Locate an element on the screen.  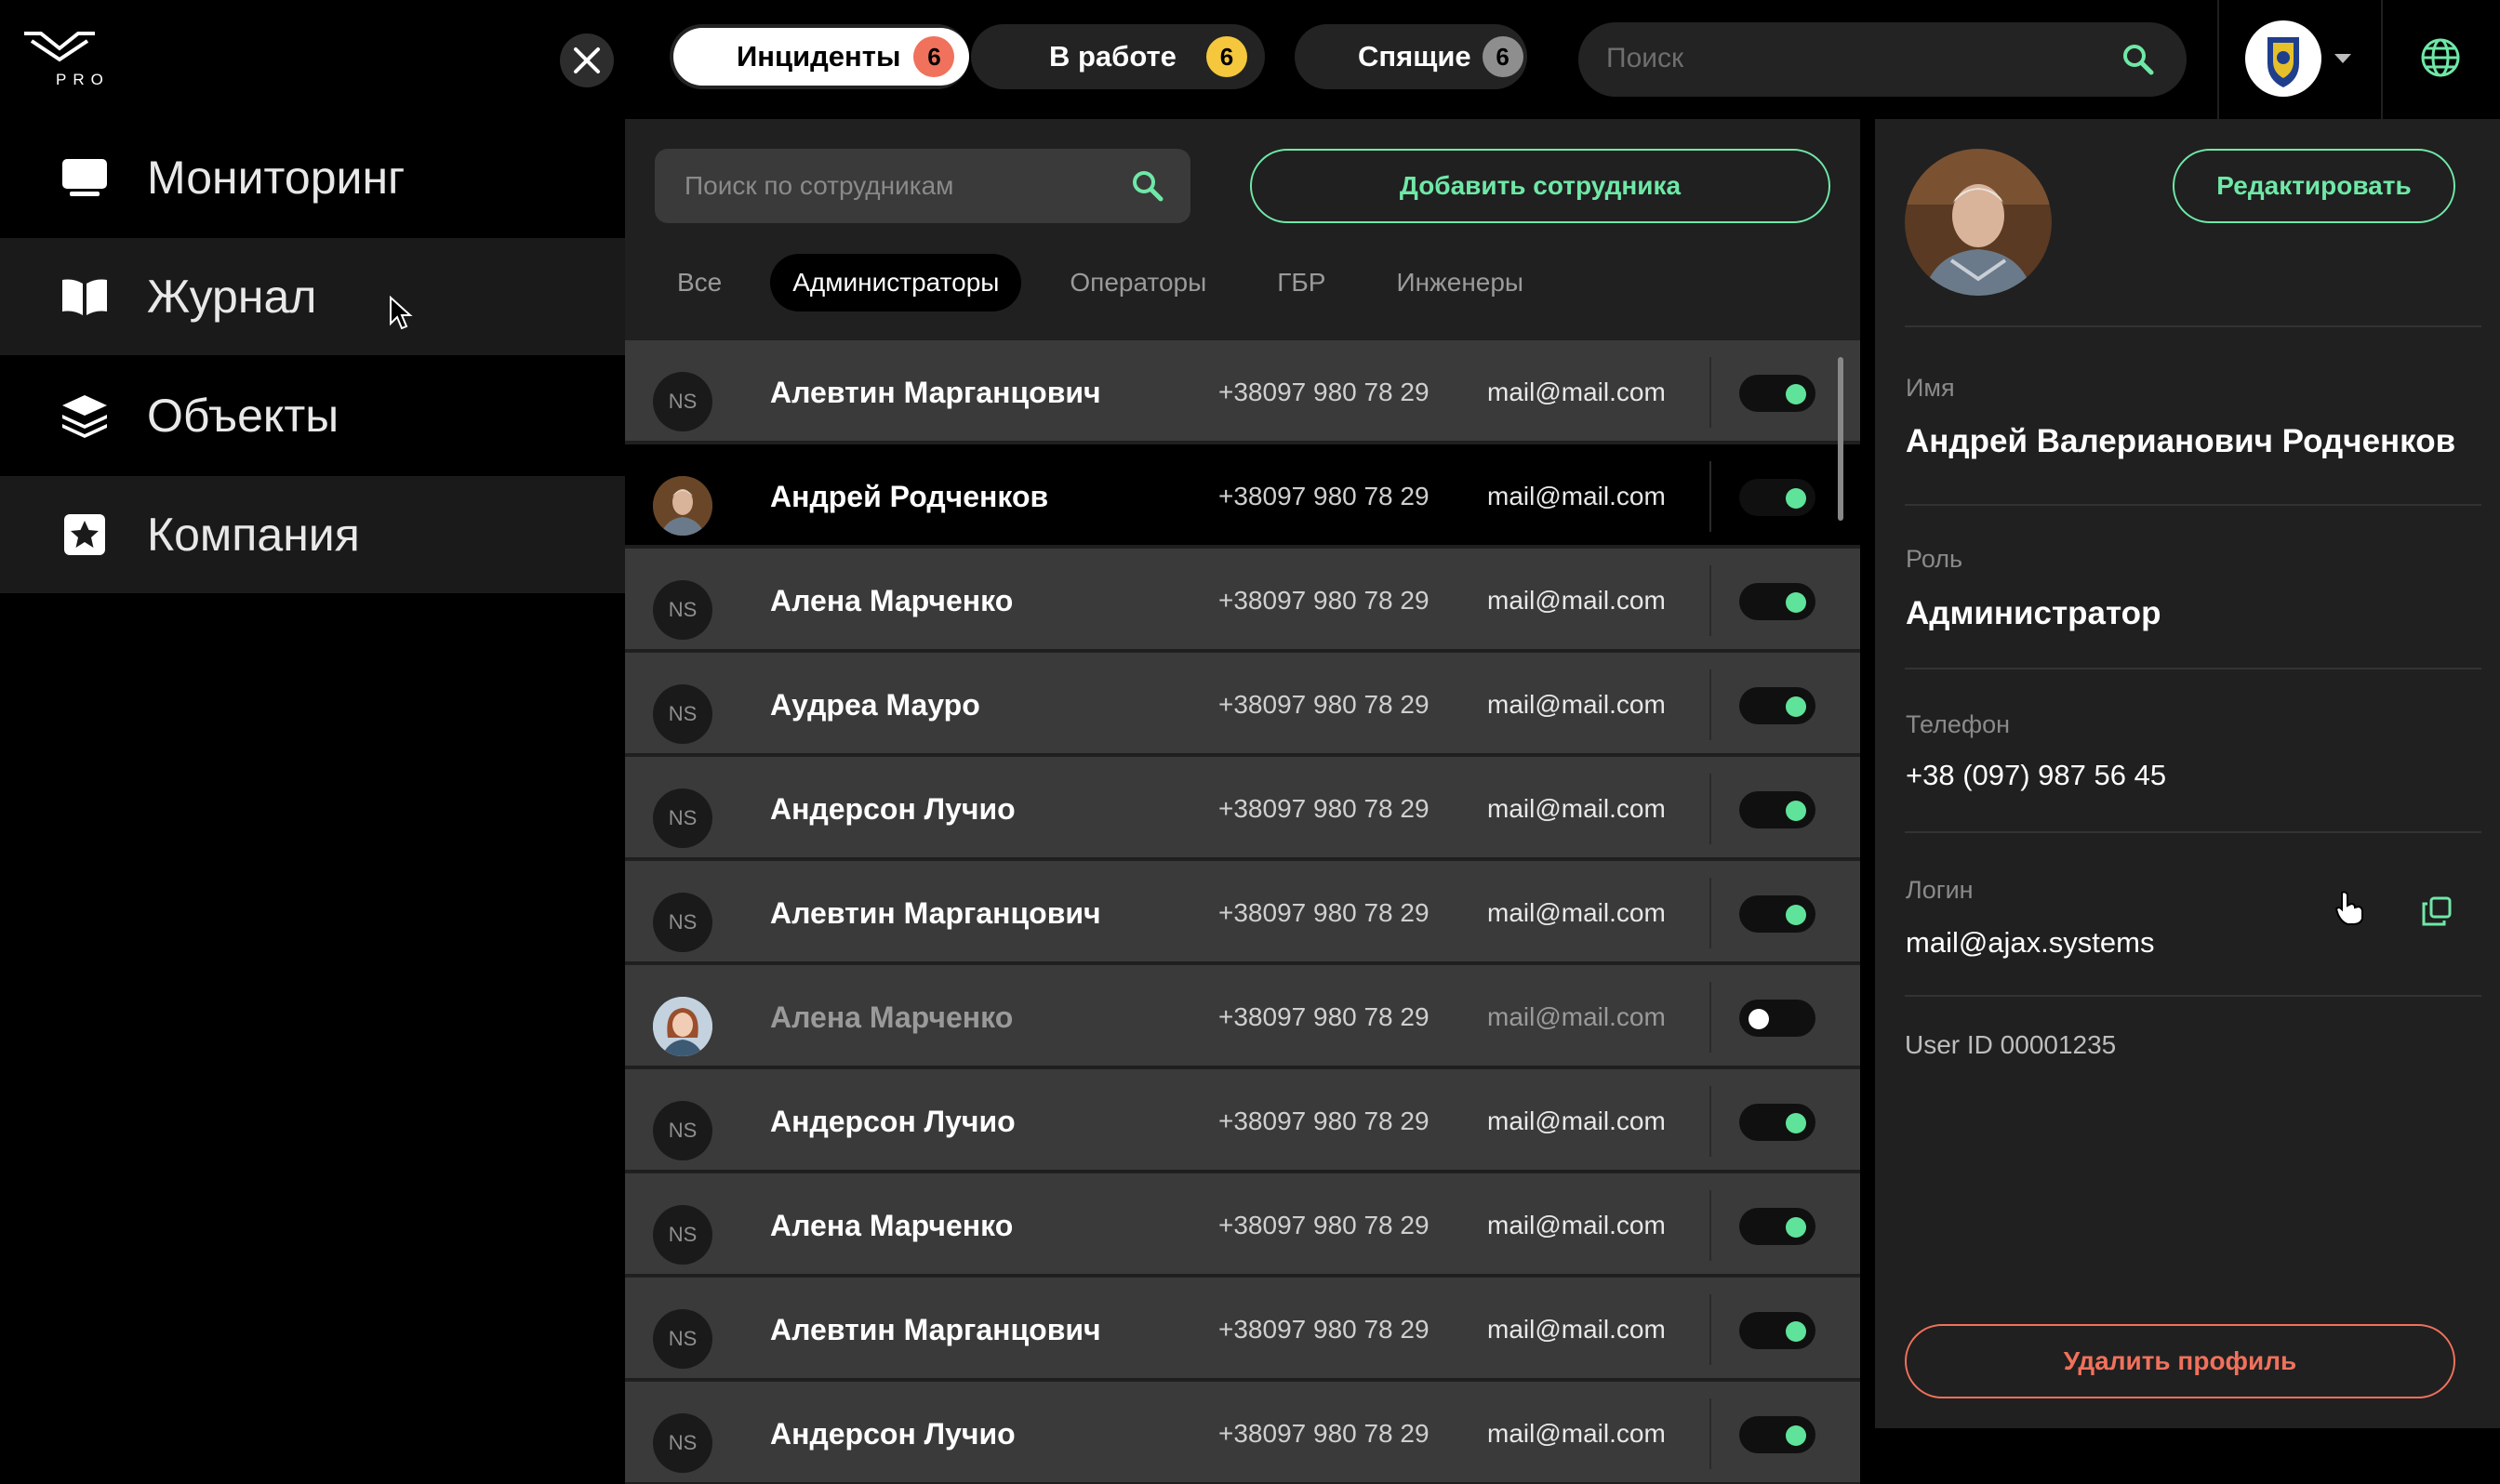
global-search-input: Поиск is located at coordinates (1882, 59).